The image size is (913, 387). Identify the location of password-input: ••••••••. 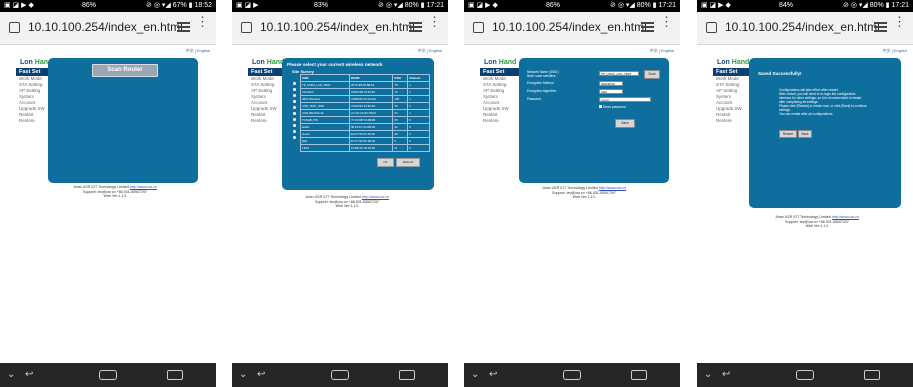
(625, 99).